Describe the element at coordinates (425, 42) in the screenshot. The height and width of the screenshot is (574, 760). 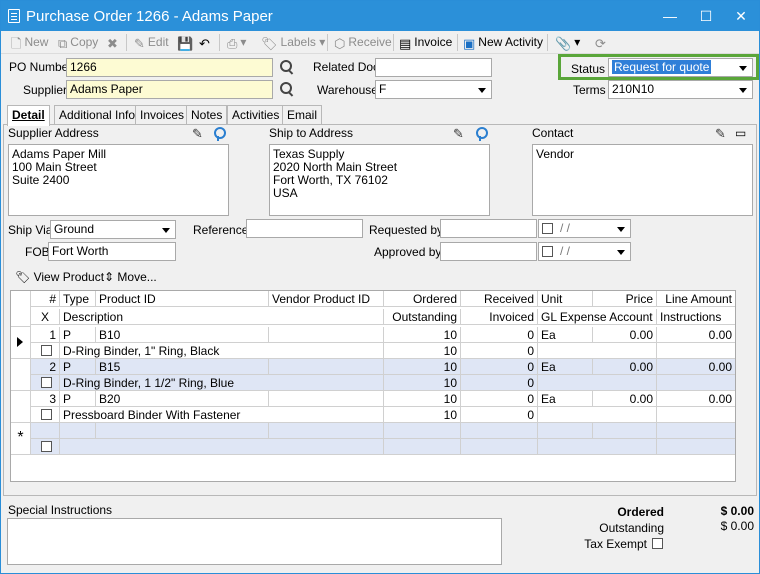
I see `invoice-button: ▤ Invoice` at that location.